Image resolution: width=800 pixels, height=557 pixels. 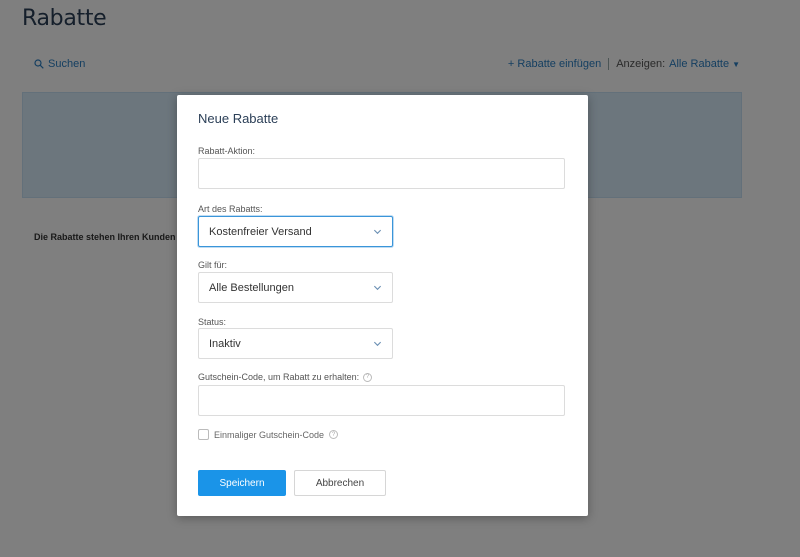 What do you see at coordinates (225, 343) in the screenshot?
I see `status-select-value: Inaktiv` at bounding box center [225, 343].